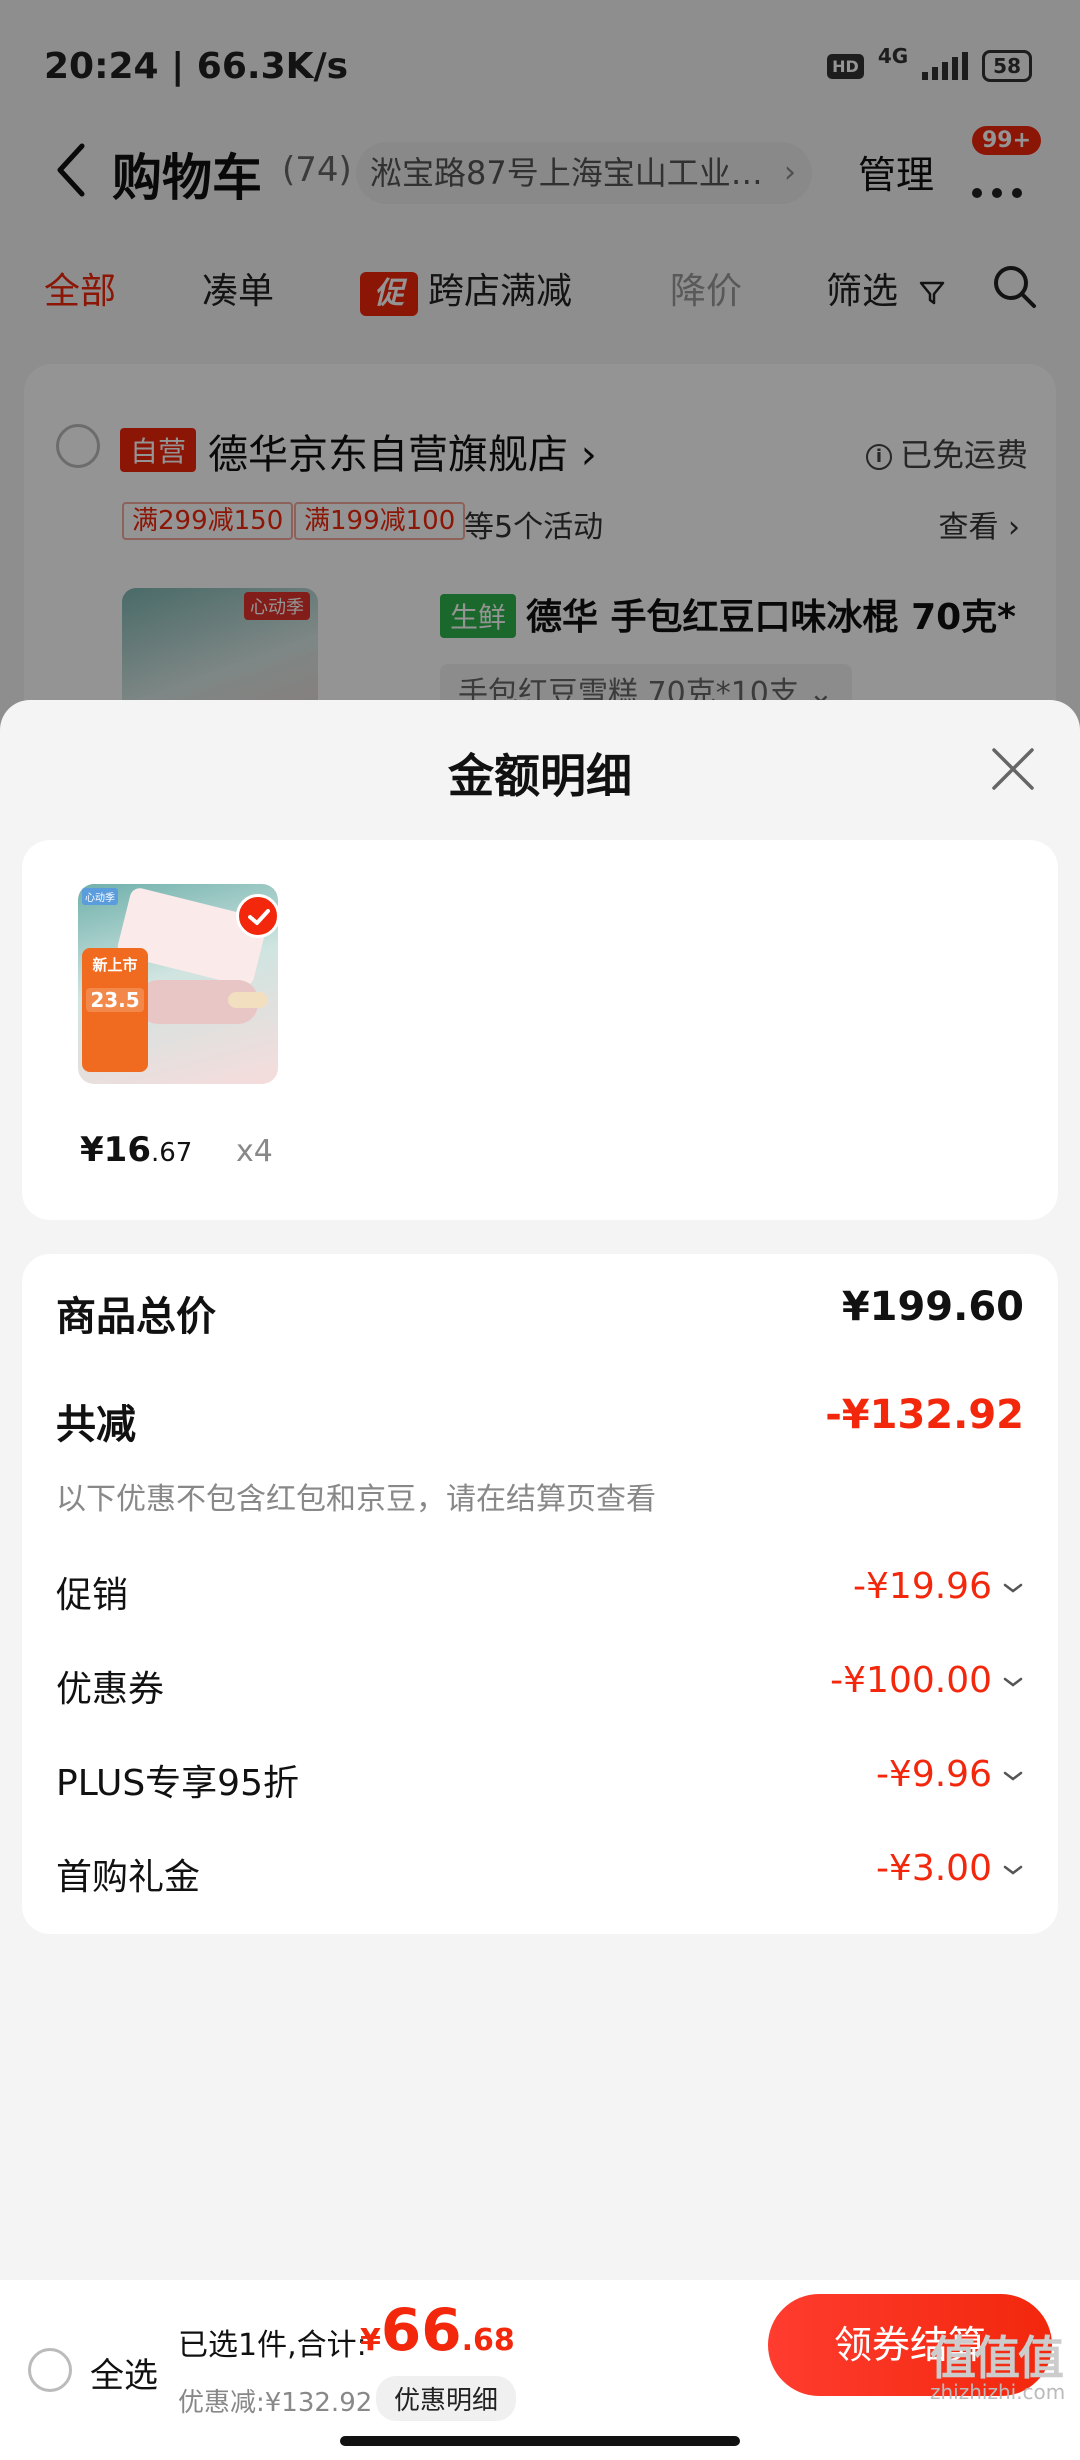  Describe the element at coordinates (370, 2340) in the screenshot. I see `total-symbol: ¥` at that location.